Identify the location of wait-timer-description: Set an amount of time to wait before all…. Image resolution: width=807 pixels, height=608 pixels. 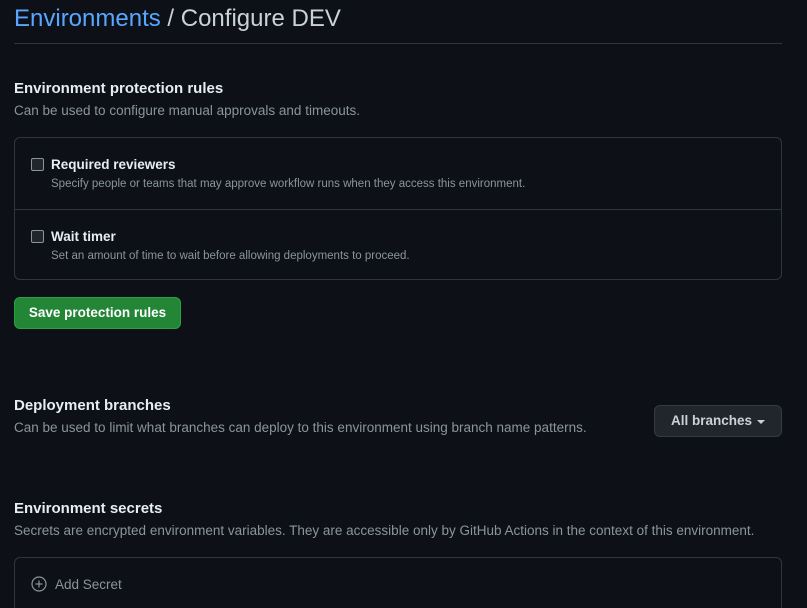
(230, 256).